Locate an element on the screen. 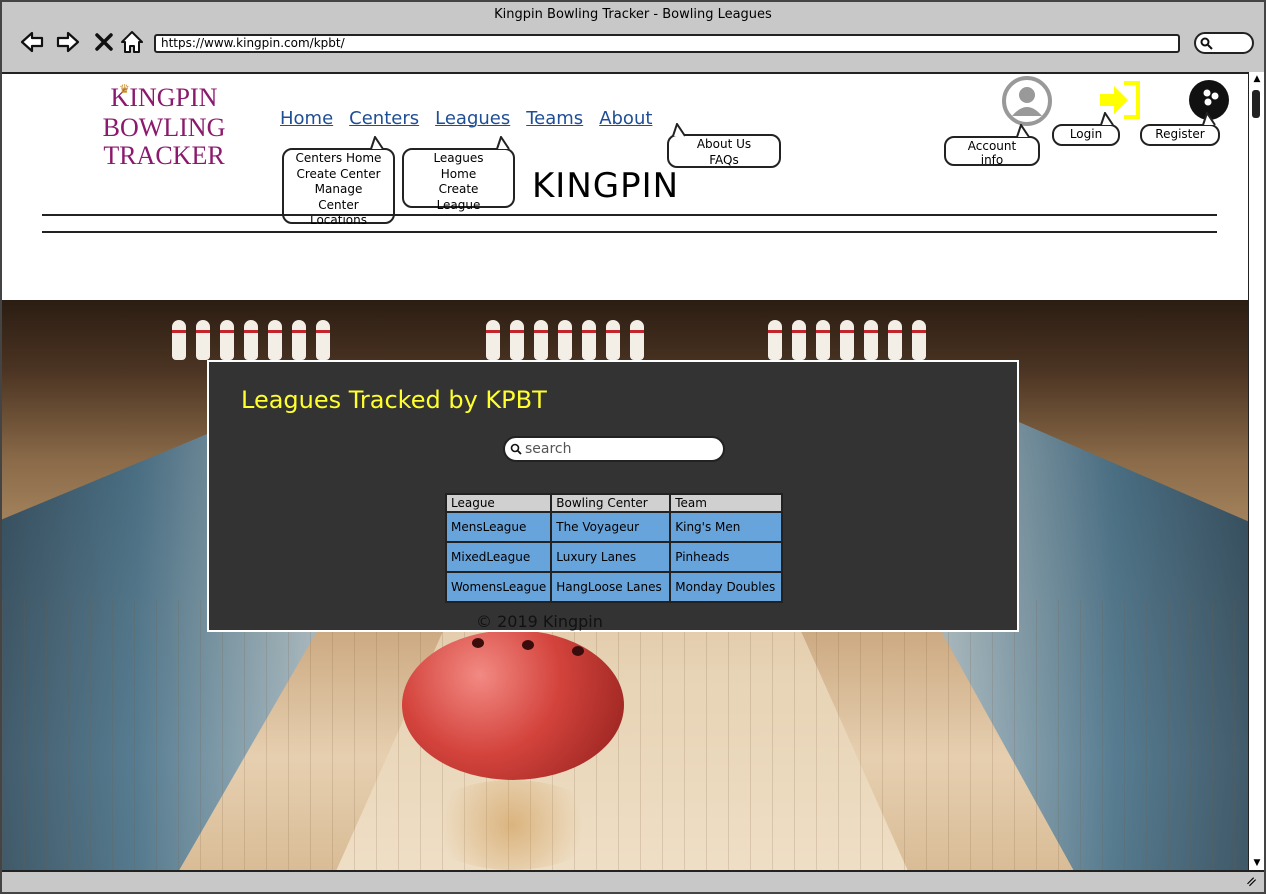 Image resolution: width=1266 pixels, height=894 pixels. scroll-up-icon: ▲ is located at coordinates (1257, 79).